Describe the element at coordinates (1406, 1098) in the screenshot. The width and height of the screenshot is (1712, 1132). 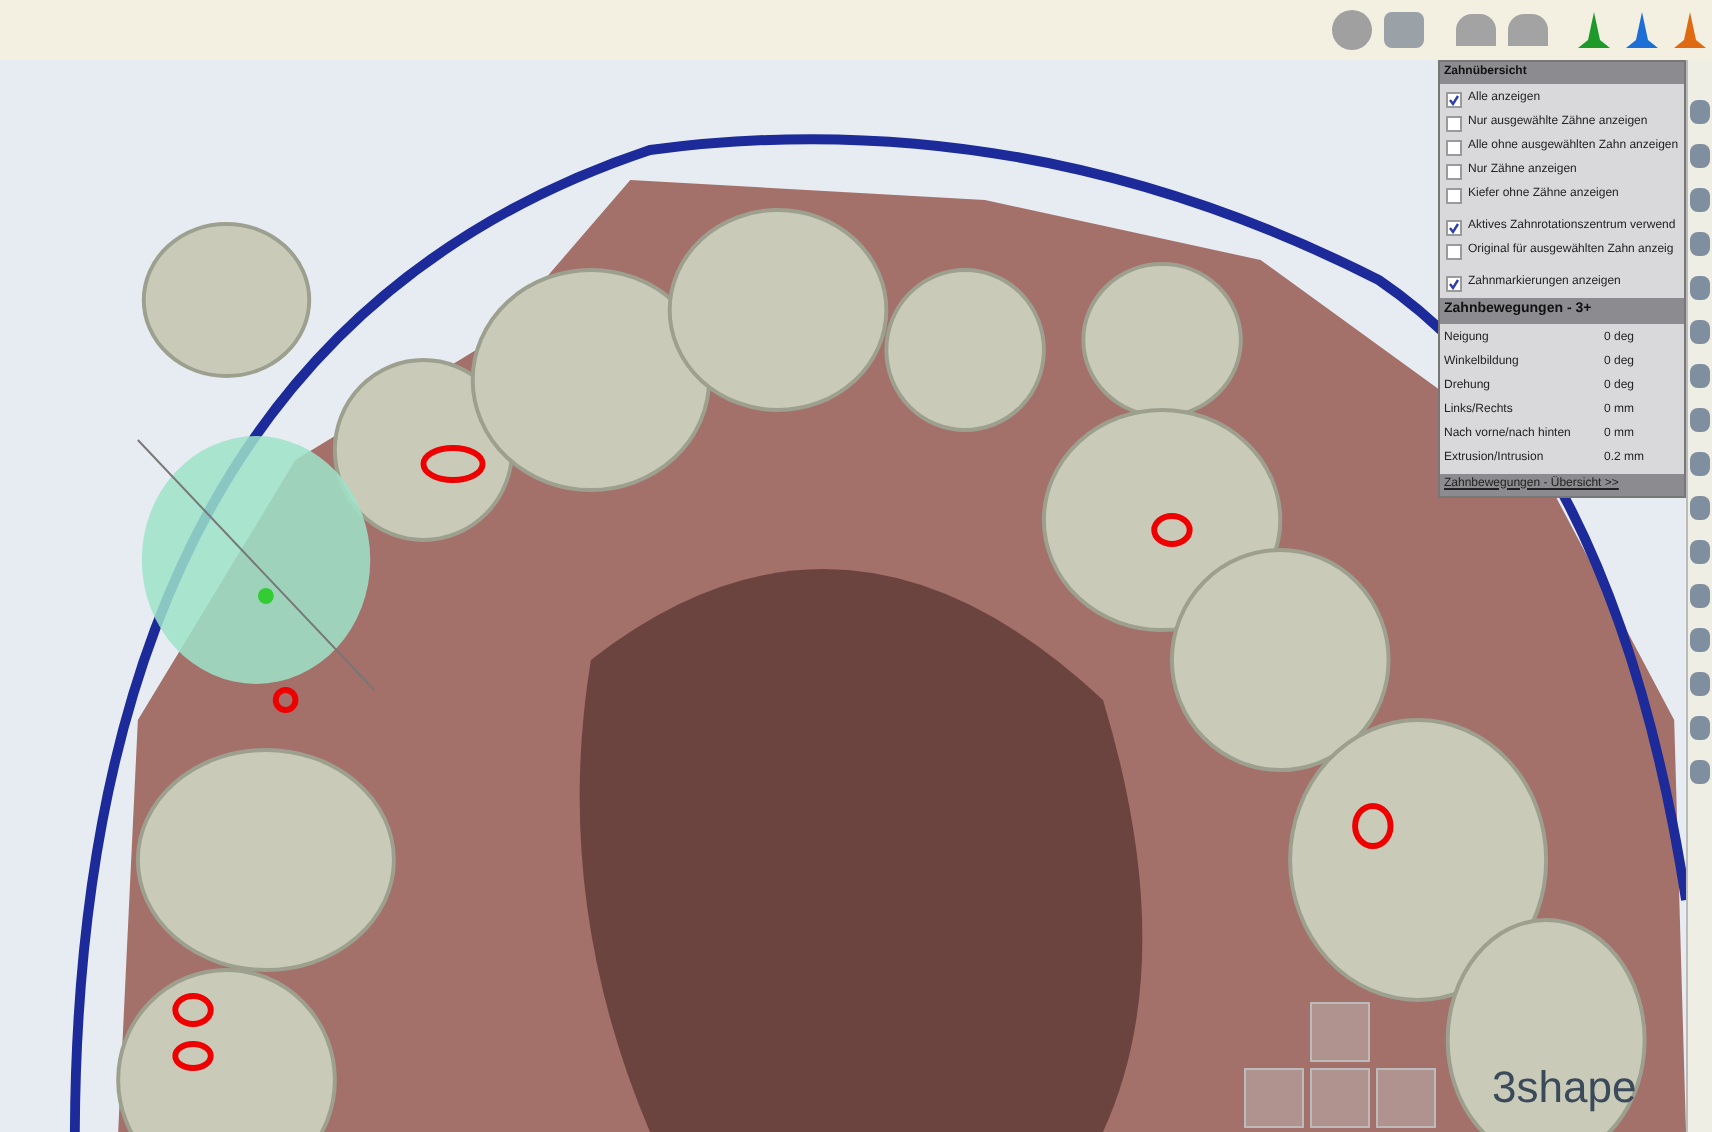
I see `right-view-button` at that location.